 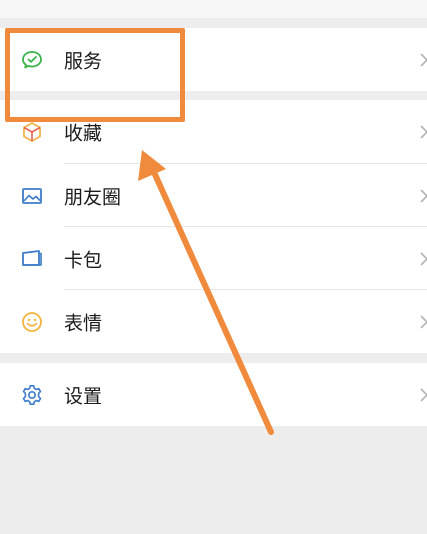 What do you see at coordinates (213, 9) in the screenshot?
I see `top-strip` at bounding box center [213, 9].